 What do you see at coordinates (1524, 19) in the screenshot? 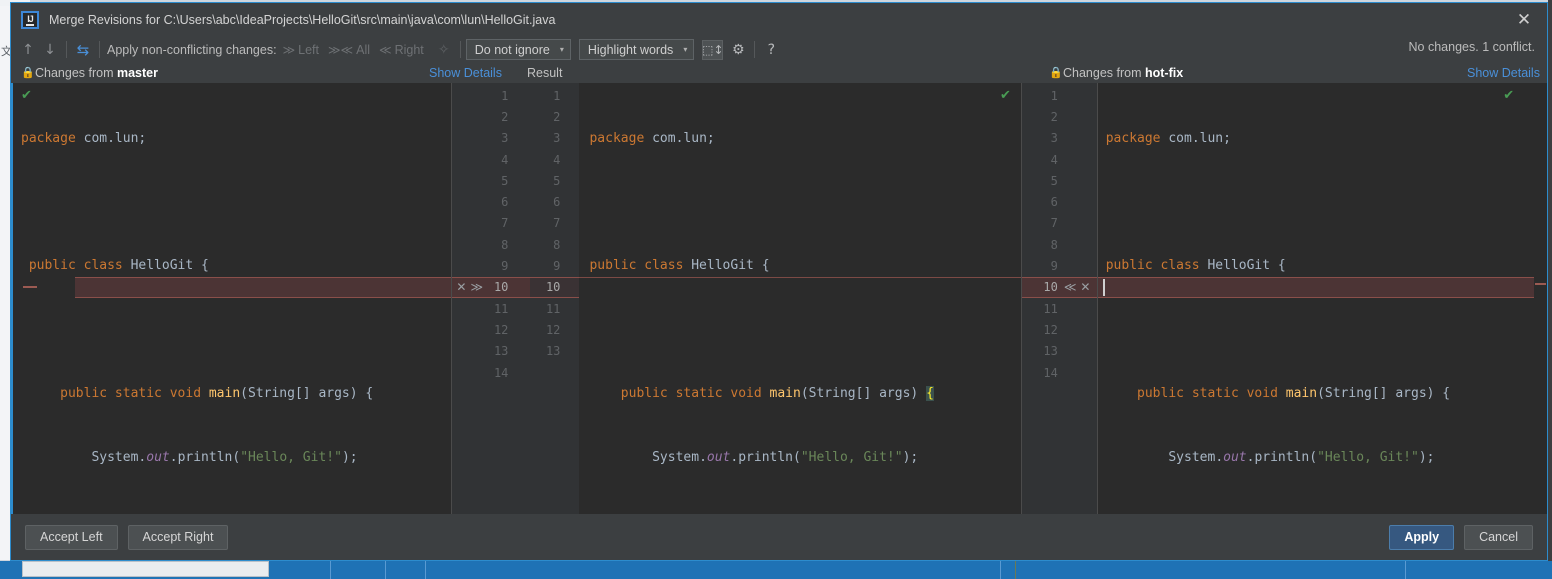
I see `close-icon: ✕` at bounding box center [1524, 19].